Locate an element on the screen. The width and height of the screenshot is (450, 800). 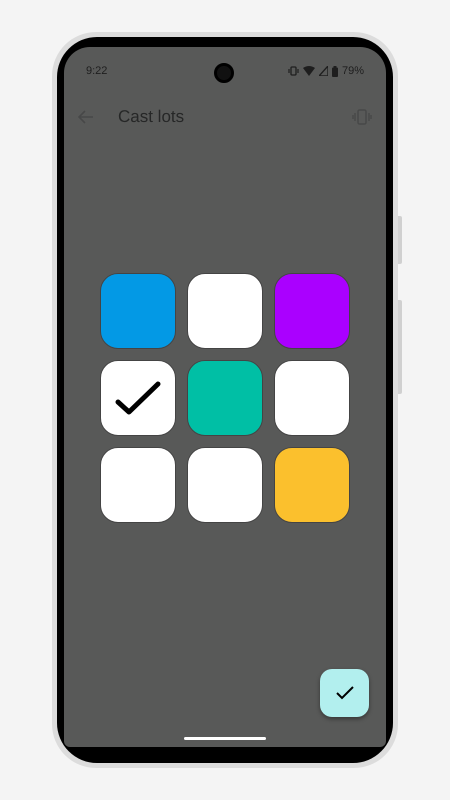
battery-icon is located at coordinates (335, 71).